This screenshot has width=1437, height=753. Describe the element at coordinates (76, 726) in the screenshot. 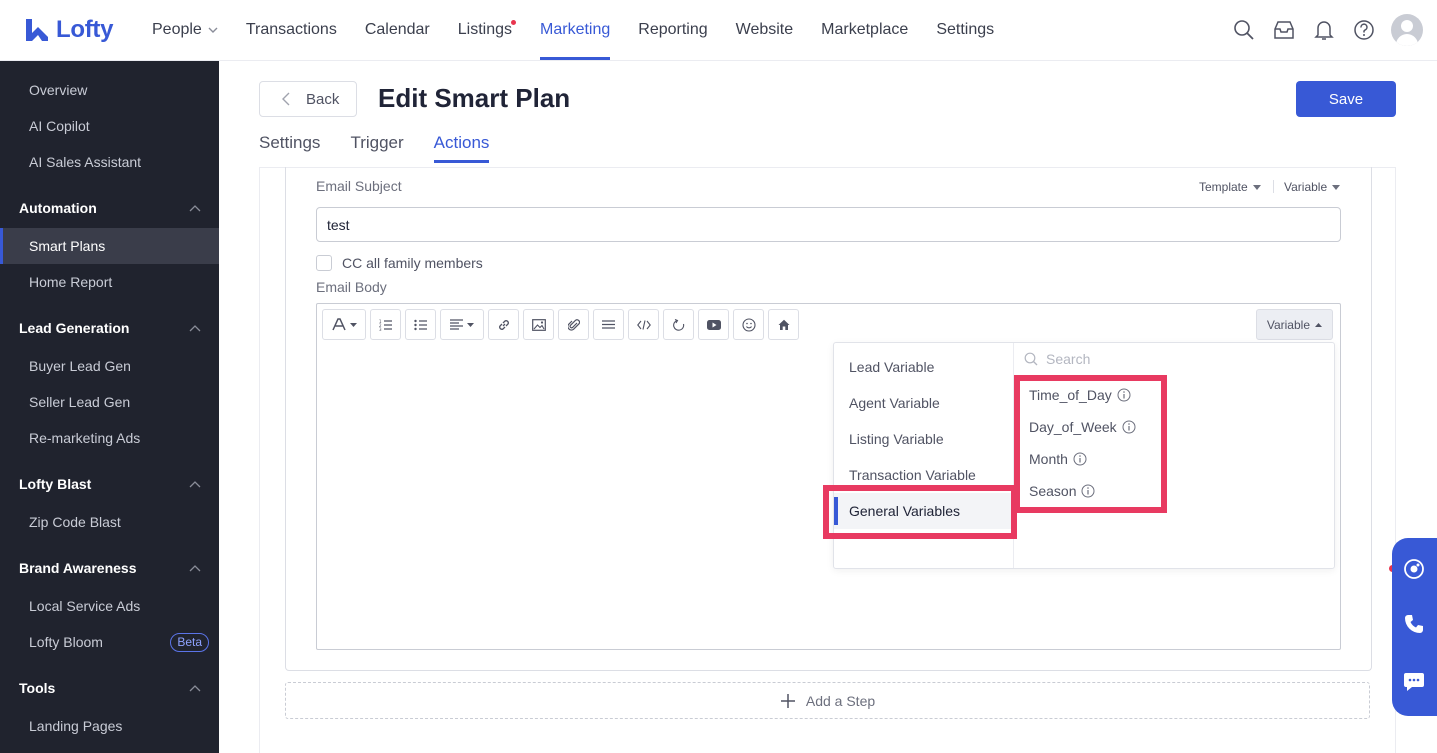

I see `sidebar-item-label: Landing Pages` at that location.